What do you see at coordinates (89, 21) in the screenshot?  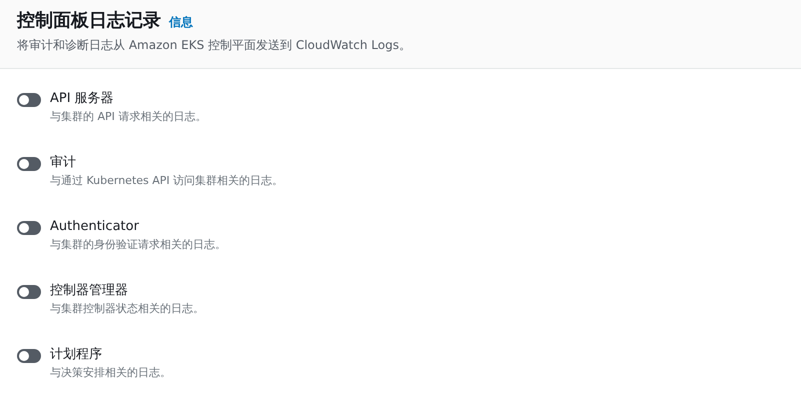 I see `panel-title: 控制面板日志记录` at bounding box center [89, 21].